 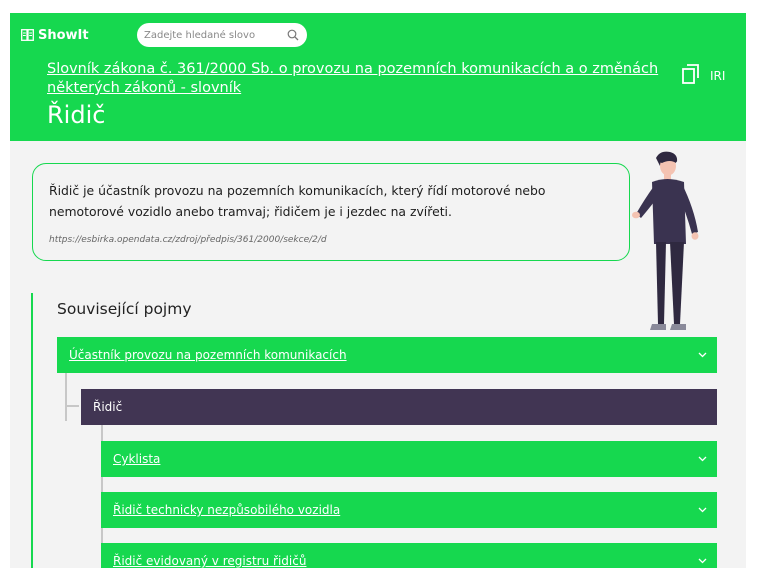 What do you see at coordinates (63, 35) in the screenshot?
I see `brand-name: ShowIt` at bounding box center [63, 35].